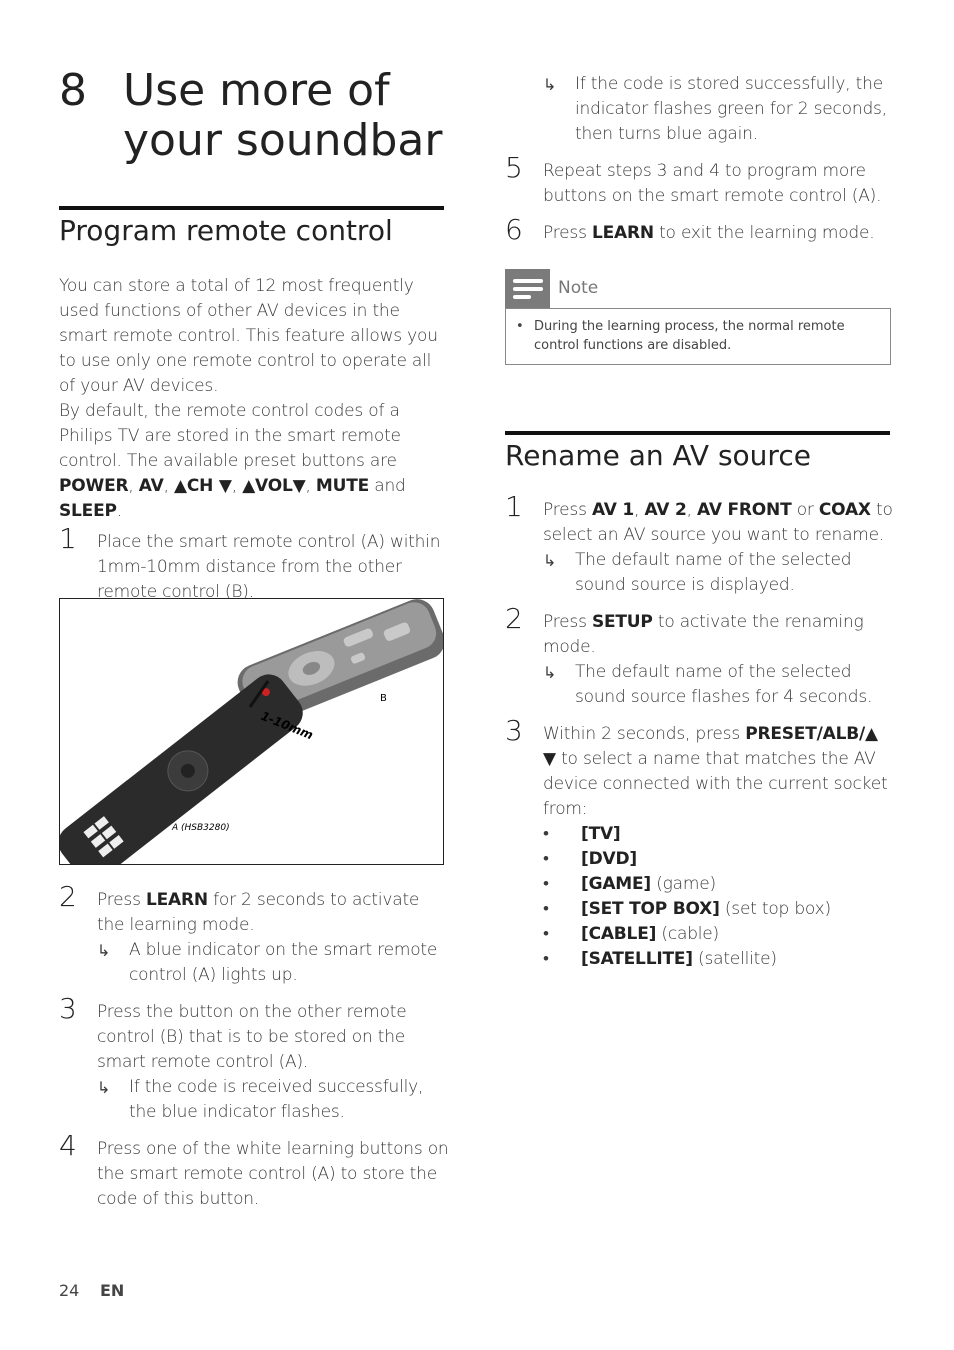 The height and width of the screenshot is (1350, 954). I want to click on option-text: [TV], so click(738, 834).